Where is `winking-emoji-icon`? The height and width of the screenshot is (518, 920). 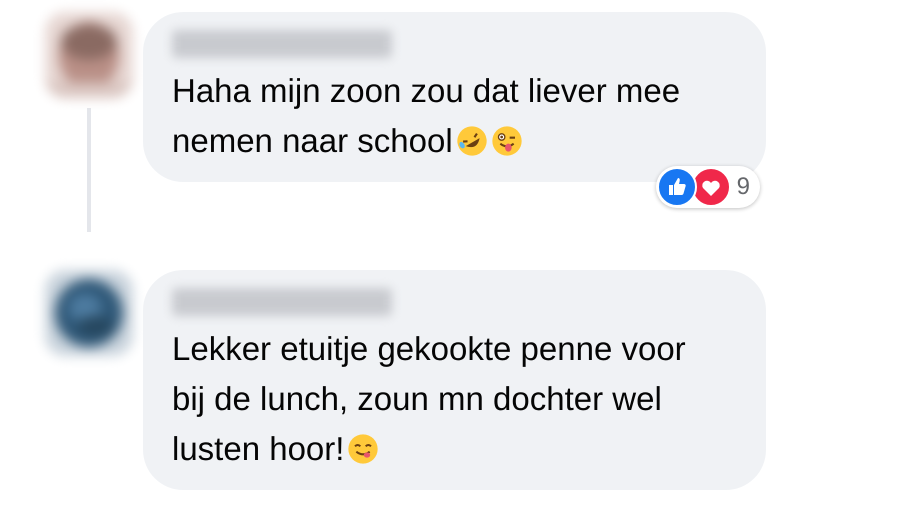
winking-emoji-icon is located at coordinates (506, 141).